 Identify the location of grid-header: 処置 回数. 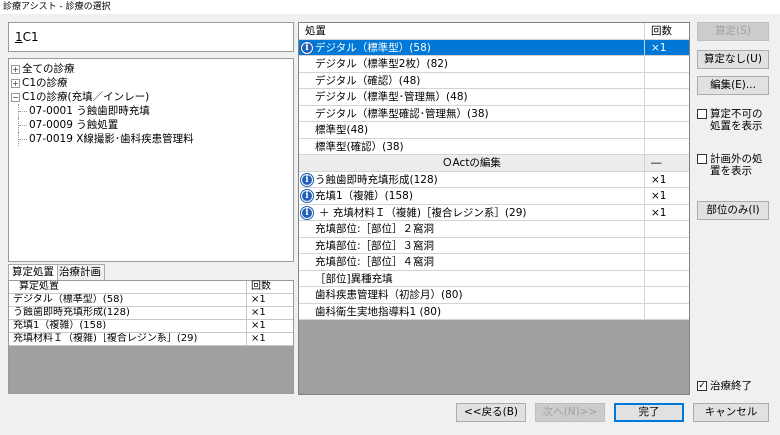
(494, 31).